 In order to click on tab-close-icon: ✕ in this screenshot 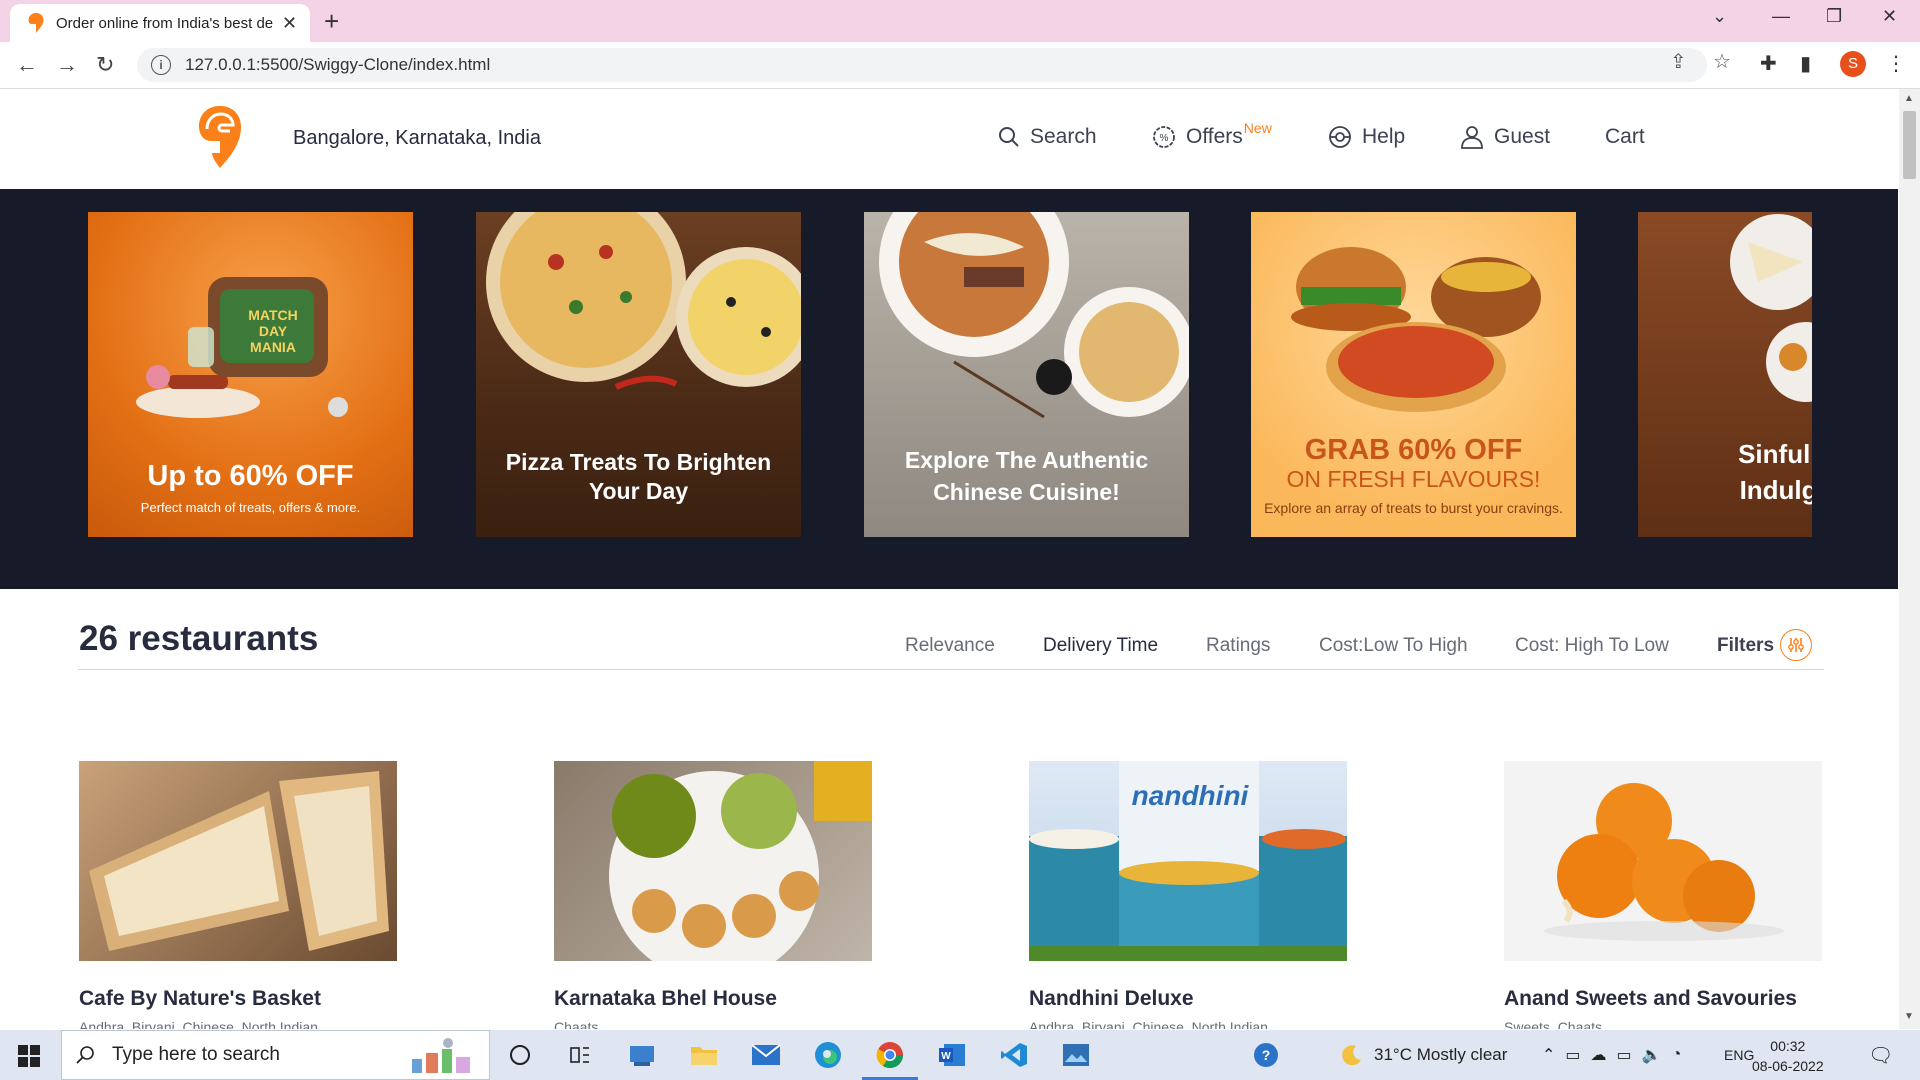, I will do `click(289, 23)`.